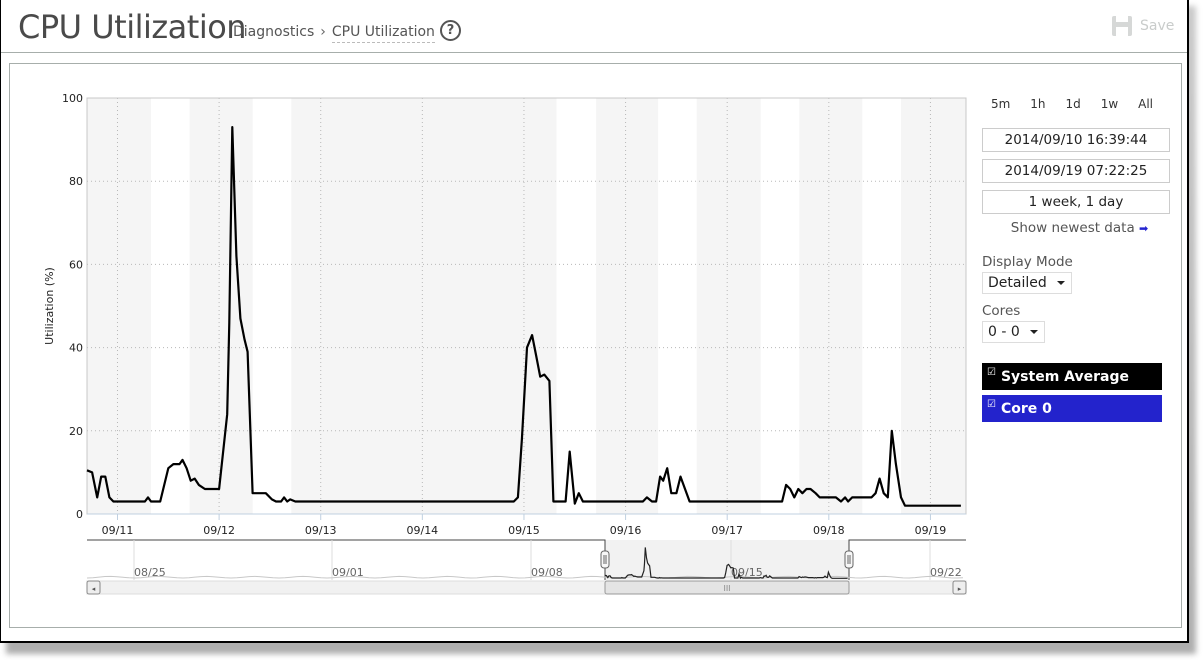  Describe the element at coordinates (524, 530) in the screenshot. I see `x-tick-label: 09/15` at that location.